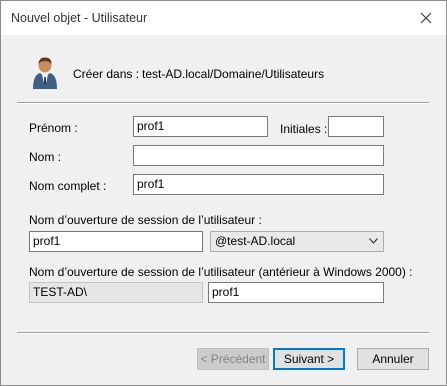 The height and width of the screenshot is (386, 447). I want to click on close-icon, so click(426, 18).